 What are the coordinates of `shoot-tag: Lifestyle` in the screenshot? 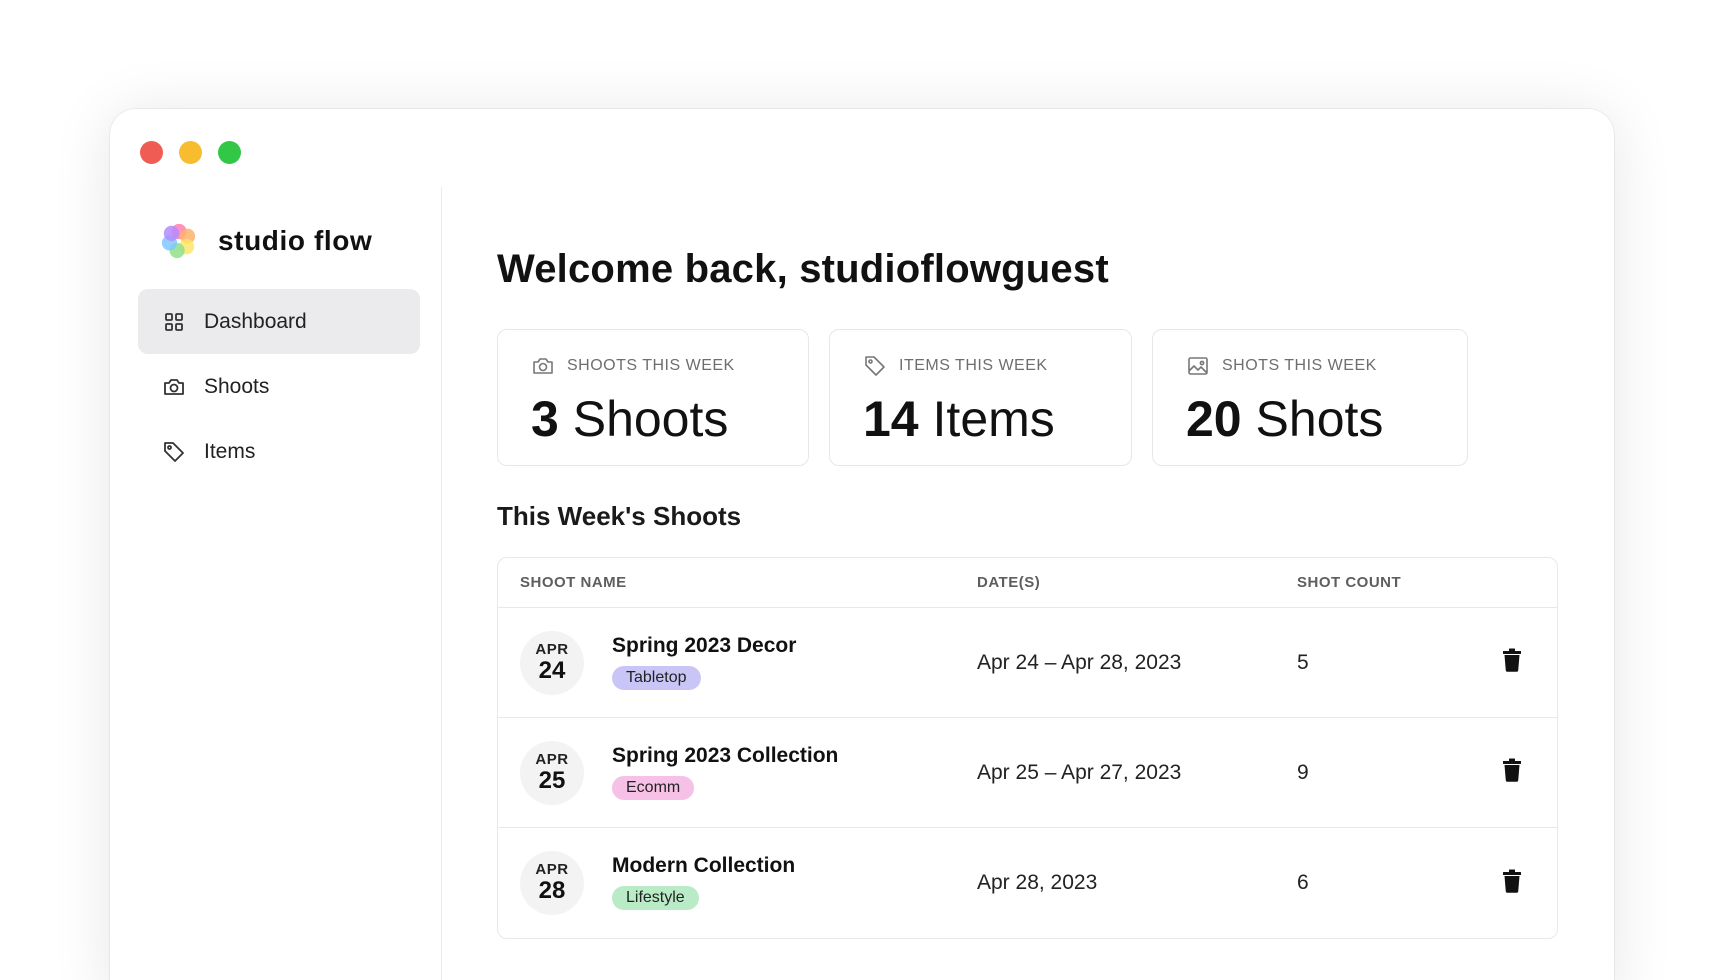 It's located at (655, 898).